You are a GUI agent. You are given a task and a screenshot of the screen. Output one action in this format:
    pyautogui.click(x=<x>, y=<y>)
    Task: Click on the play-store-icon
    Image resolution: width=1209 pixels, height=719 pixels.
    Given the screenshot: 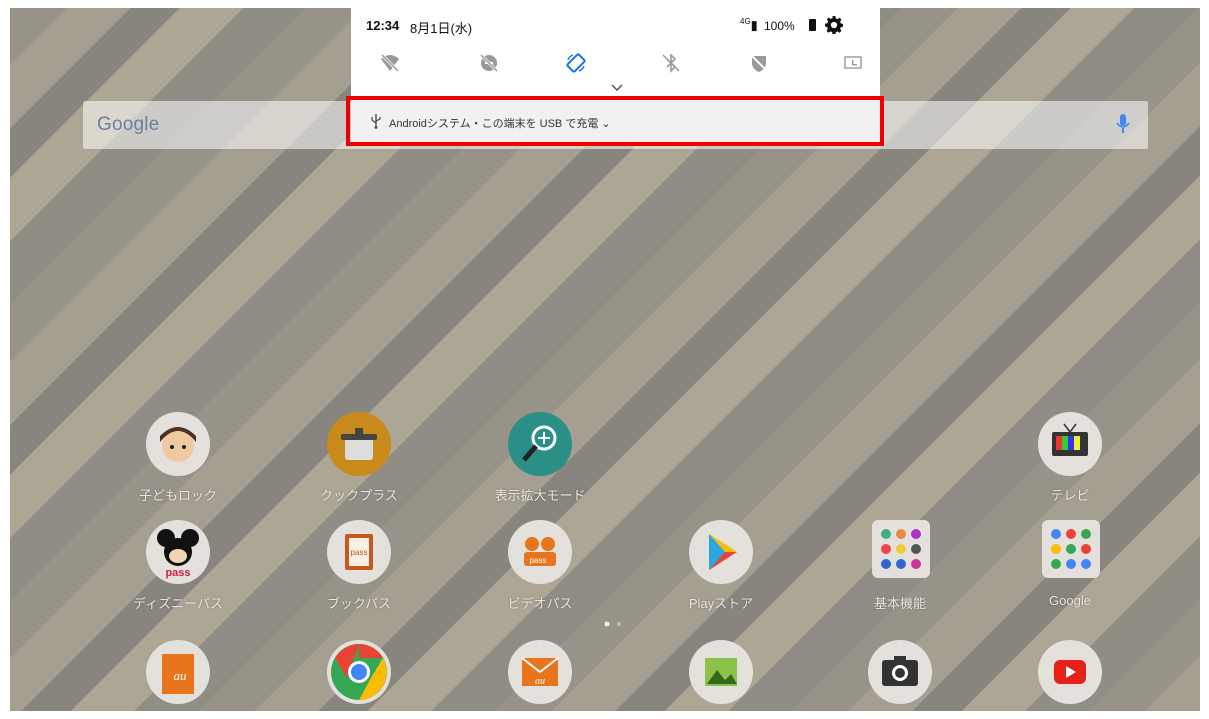 What is the action you would take?
    pyautogui.click(x=721, y=552)
    